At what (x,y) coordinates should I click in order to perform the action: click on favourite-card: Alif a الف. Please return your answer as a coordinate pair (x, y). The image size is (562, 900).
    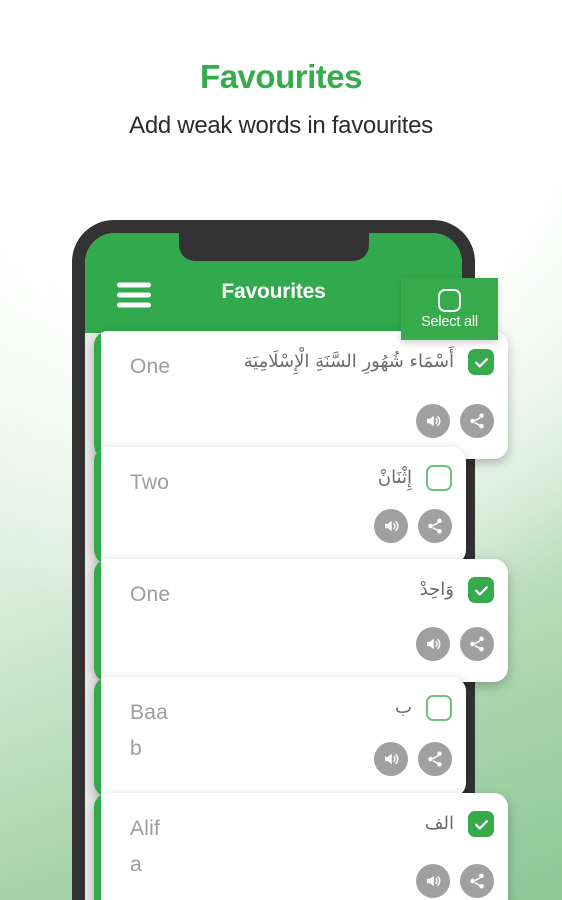
    Looking at the image, I should click on (301, 846).